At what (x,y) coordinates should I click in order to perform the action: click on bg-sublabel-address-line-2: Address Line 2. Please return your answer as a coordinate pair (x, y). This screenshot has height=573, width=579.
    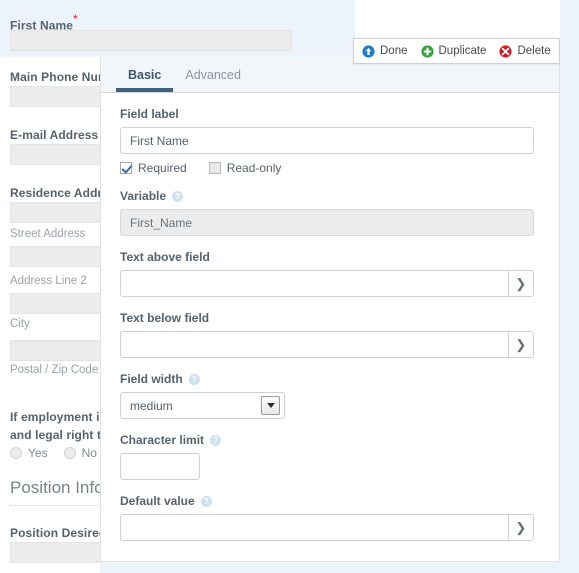
    Looking at the image, I should click on (48, 281).